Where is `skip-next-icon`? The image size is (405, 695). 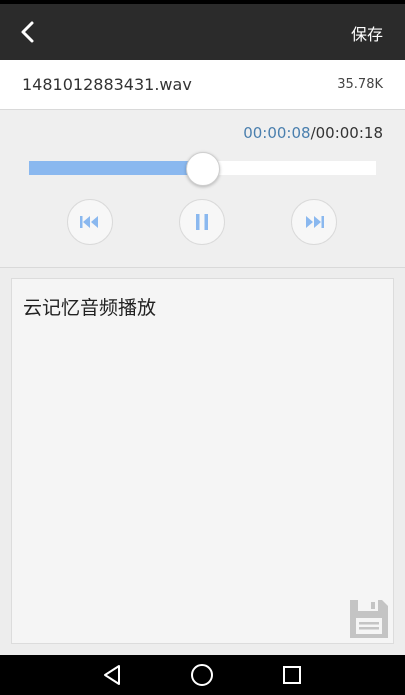 skip-next-icon is located at coordinates (315, 222).